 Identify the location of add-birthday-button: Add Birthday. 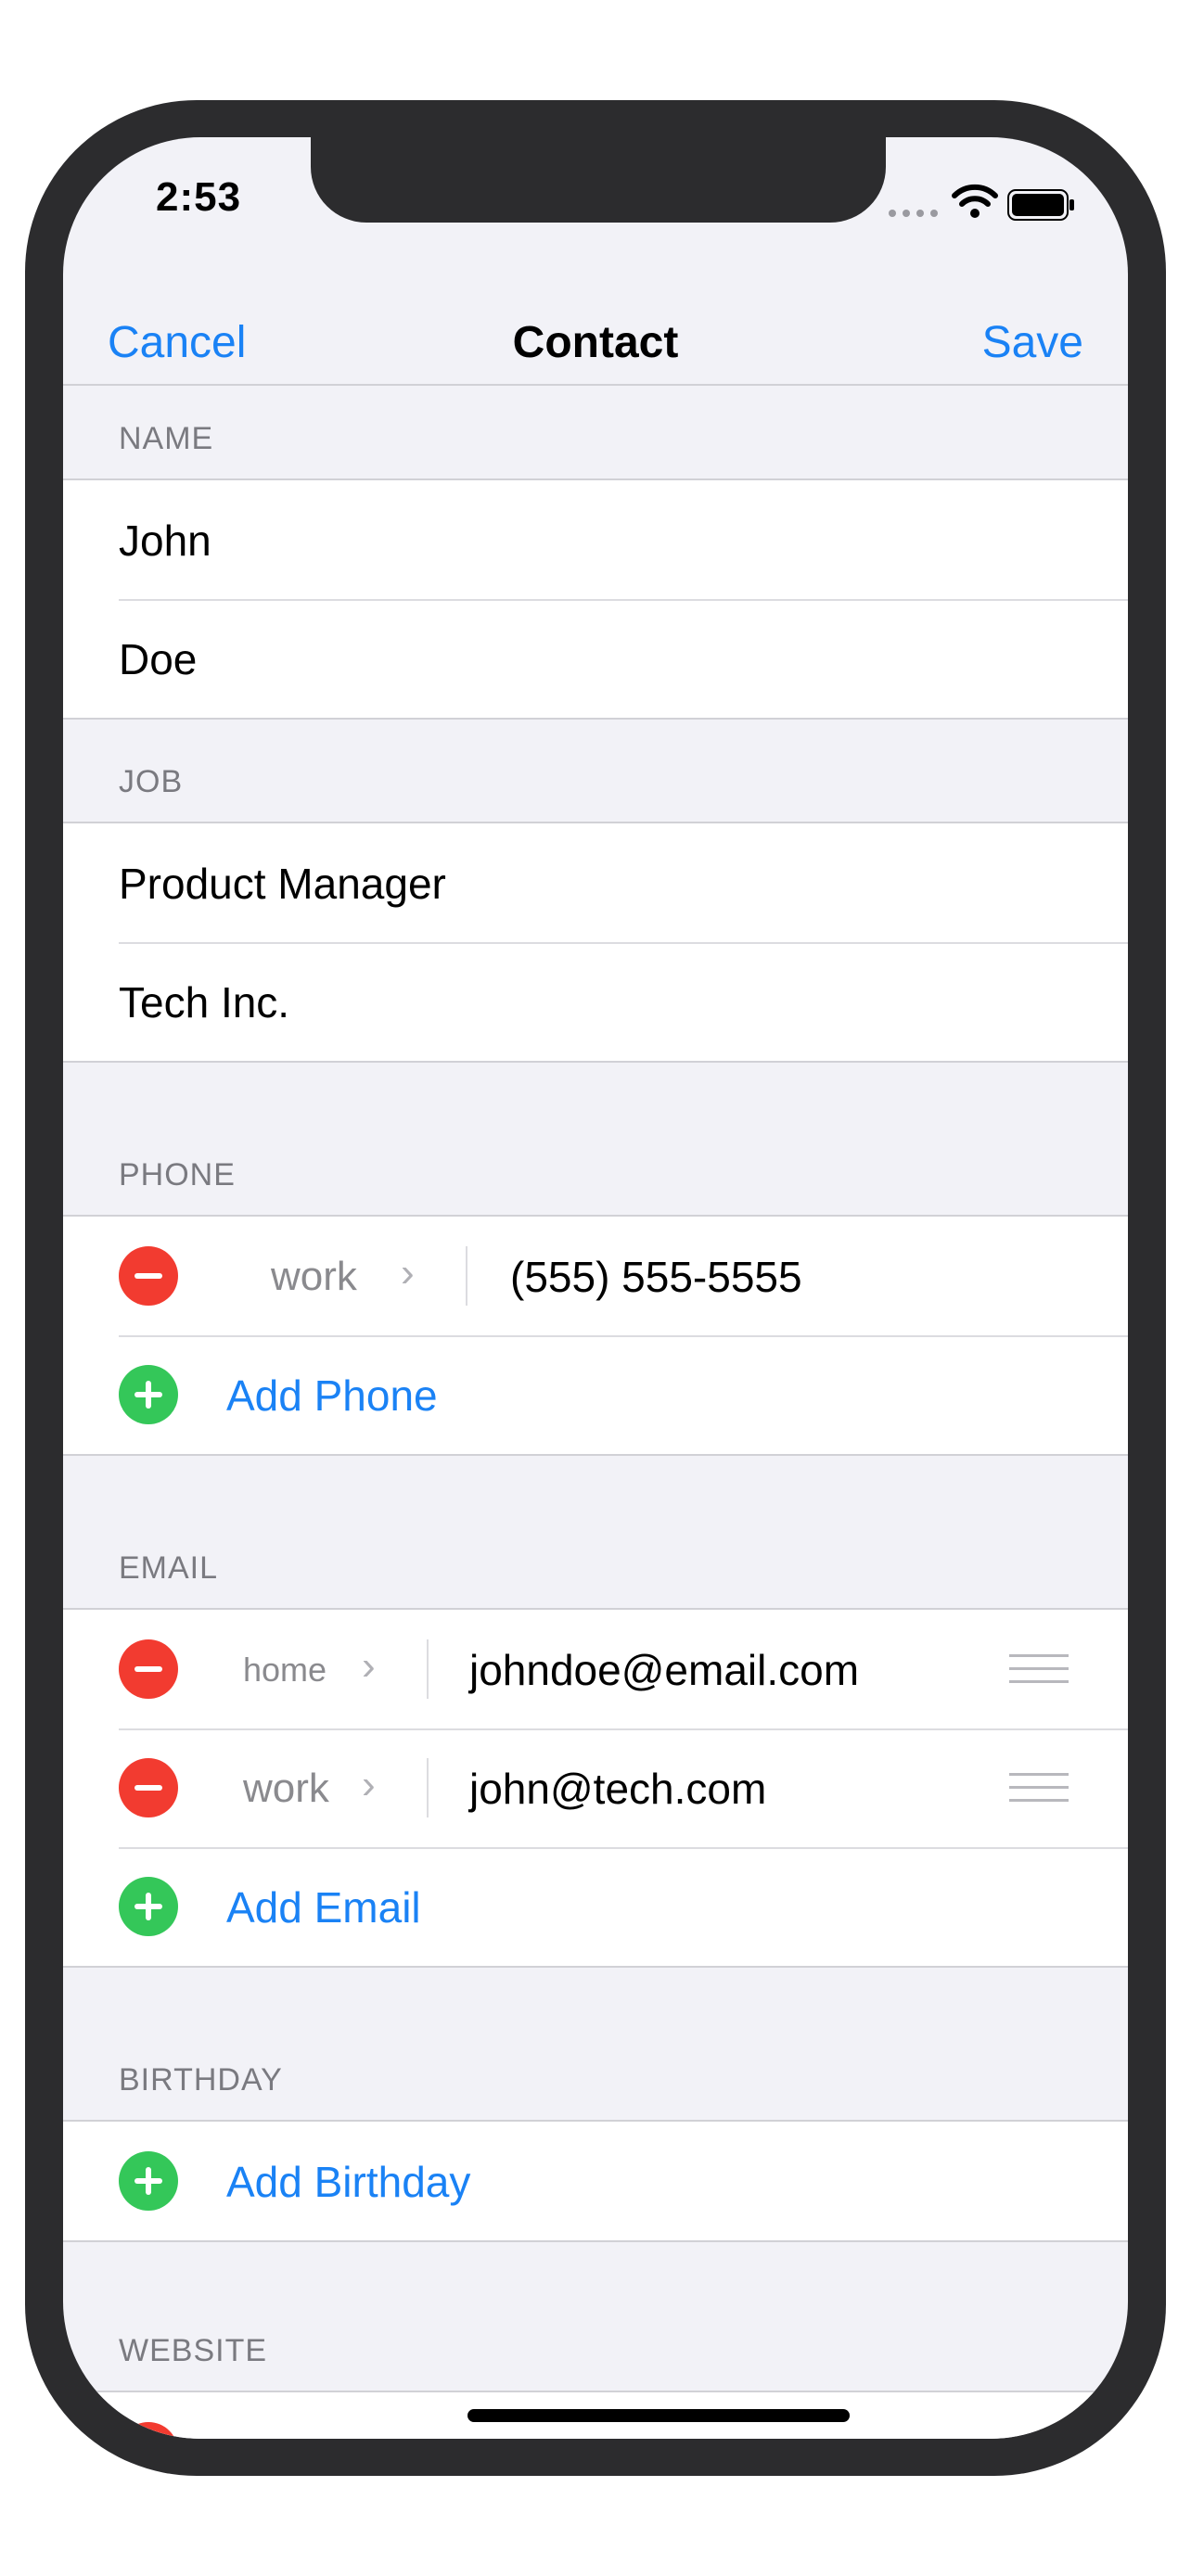
(348, 2182).